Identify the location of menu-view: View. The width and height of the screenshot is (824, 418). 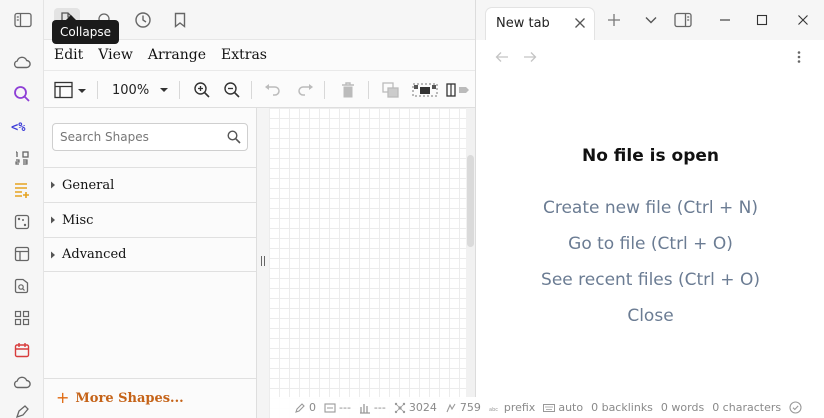
(115, 55).